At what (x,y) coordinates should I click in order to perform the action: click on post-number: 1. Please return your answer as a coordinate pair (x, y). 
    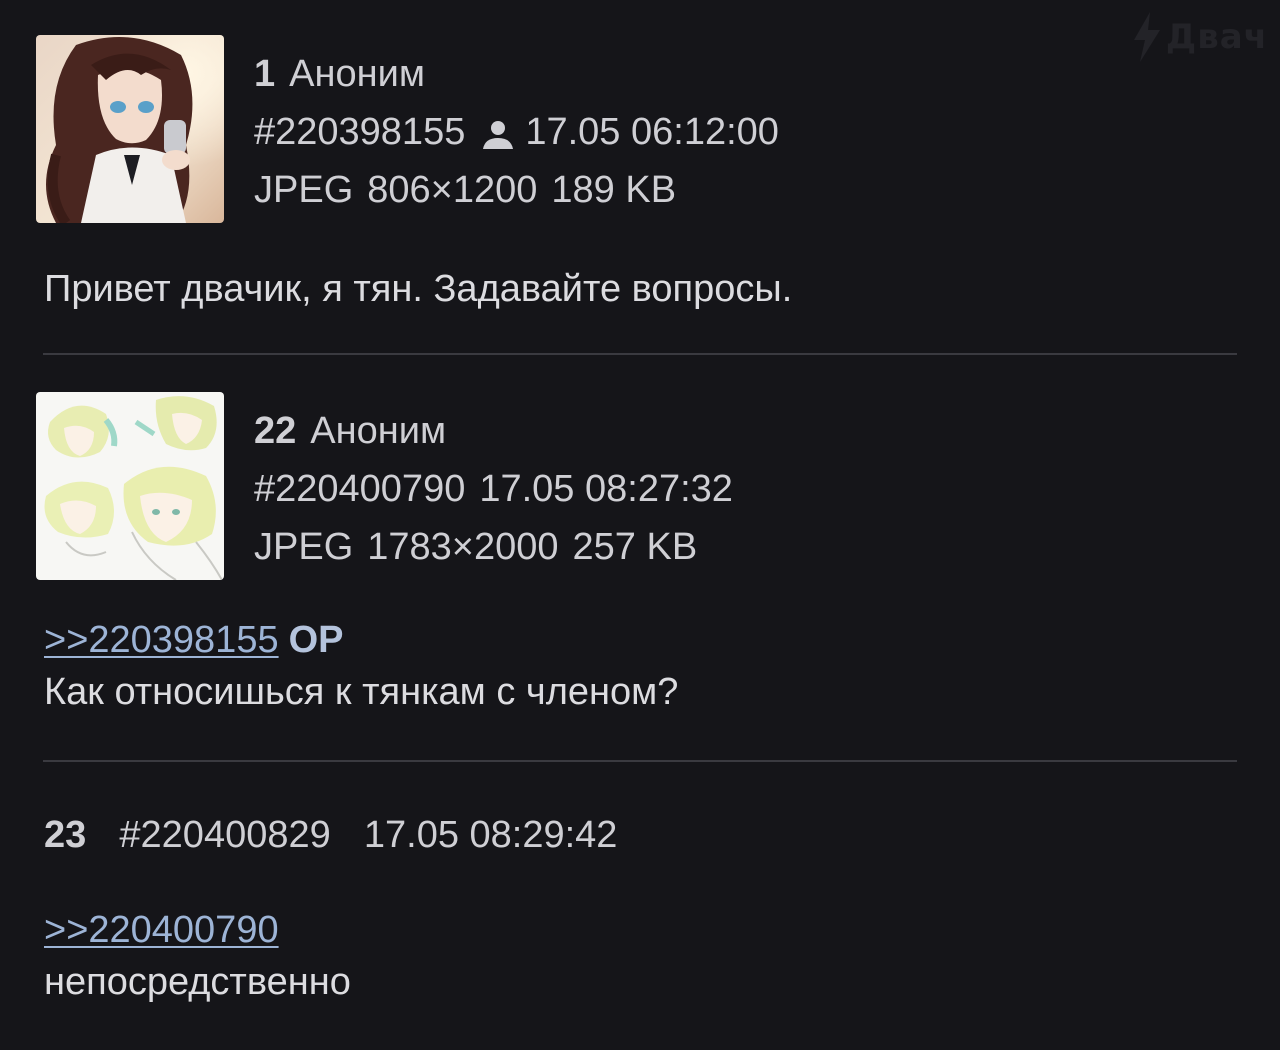
    Looking at the image, I should click on (264, 74).